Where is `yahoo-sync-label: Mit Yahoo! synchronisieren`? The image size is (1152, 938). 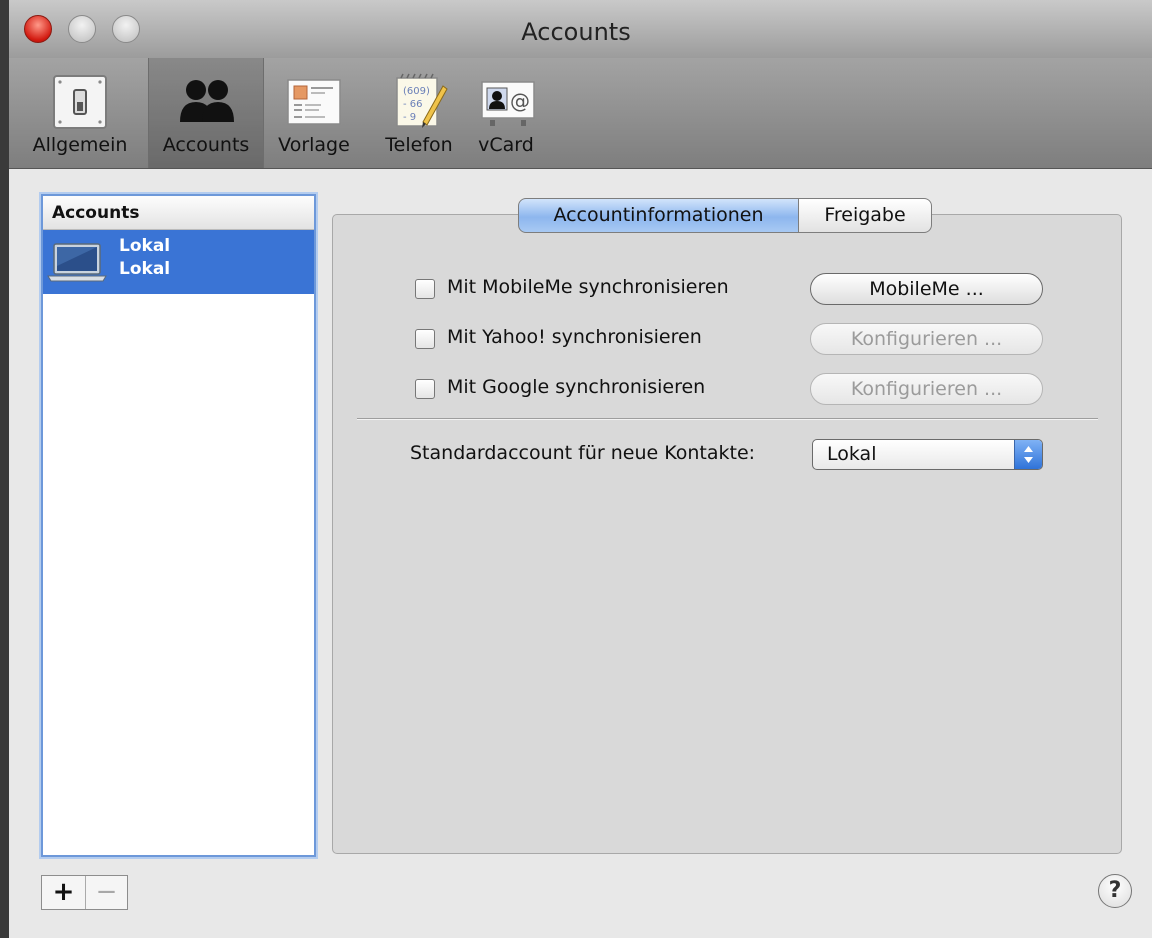 yahoo-sync-label: Mit Yahoo! synchronisieren is located at coordinates (574, 337).